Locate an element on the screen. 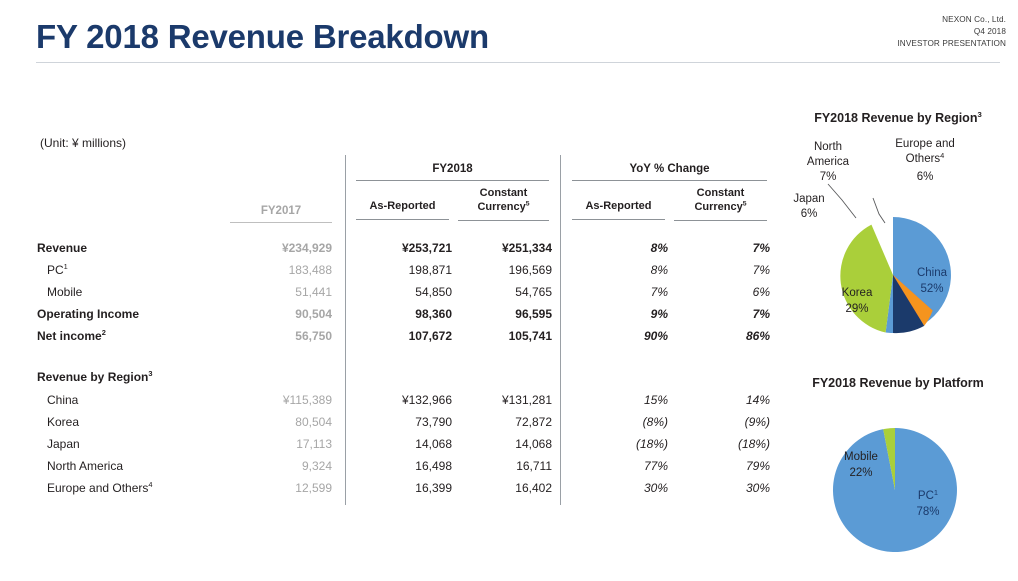 This screenshot has height=581, width=1018. cell-fy2018-constant-currency: 96,595 is located at coordinates (533, 314).